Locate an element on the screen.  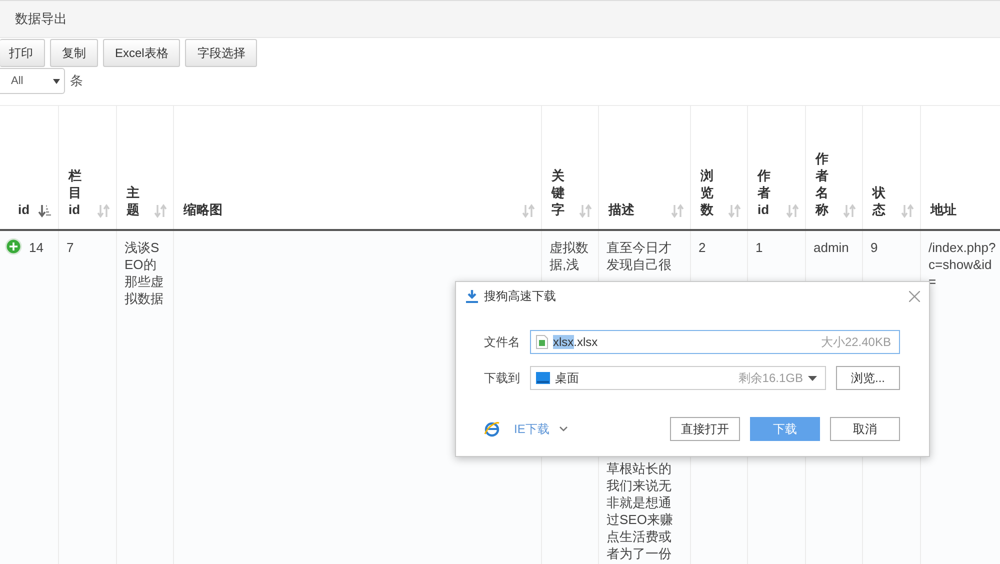
column-header: 描述 is located at coordinates (621, 209).